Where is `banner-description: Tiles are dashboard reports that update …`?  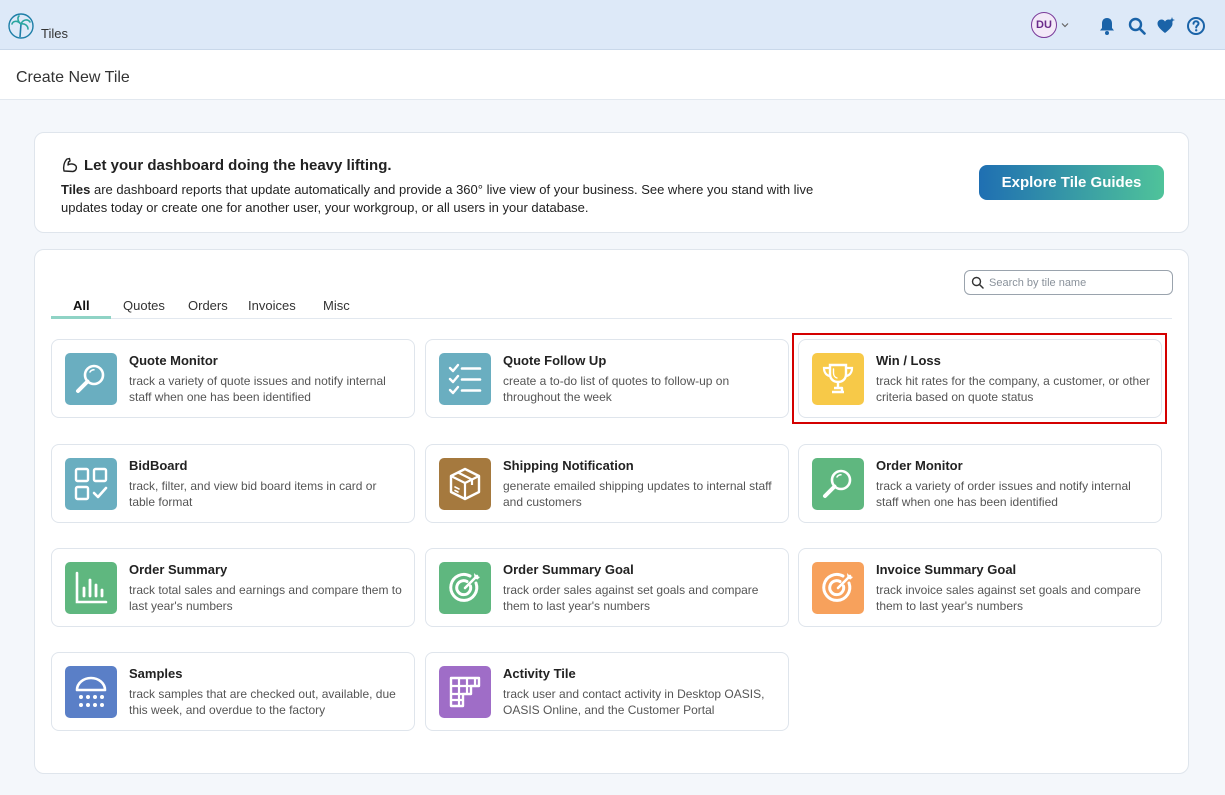
banner-description: Tiles are dashboard reports that update … is located at coordinates (451, 199).